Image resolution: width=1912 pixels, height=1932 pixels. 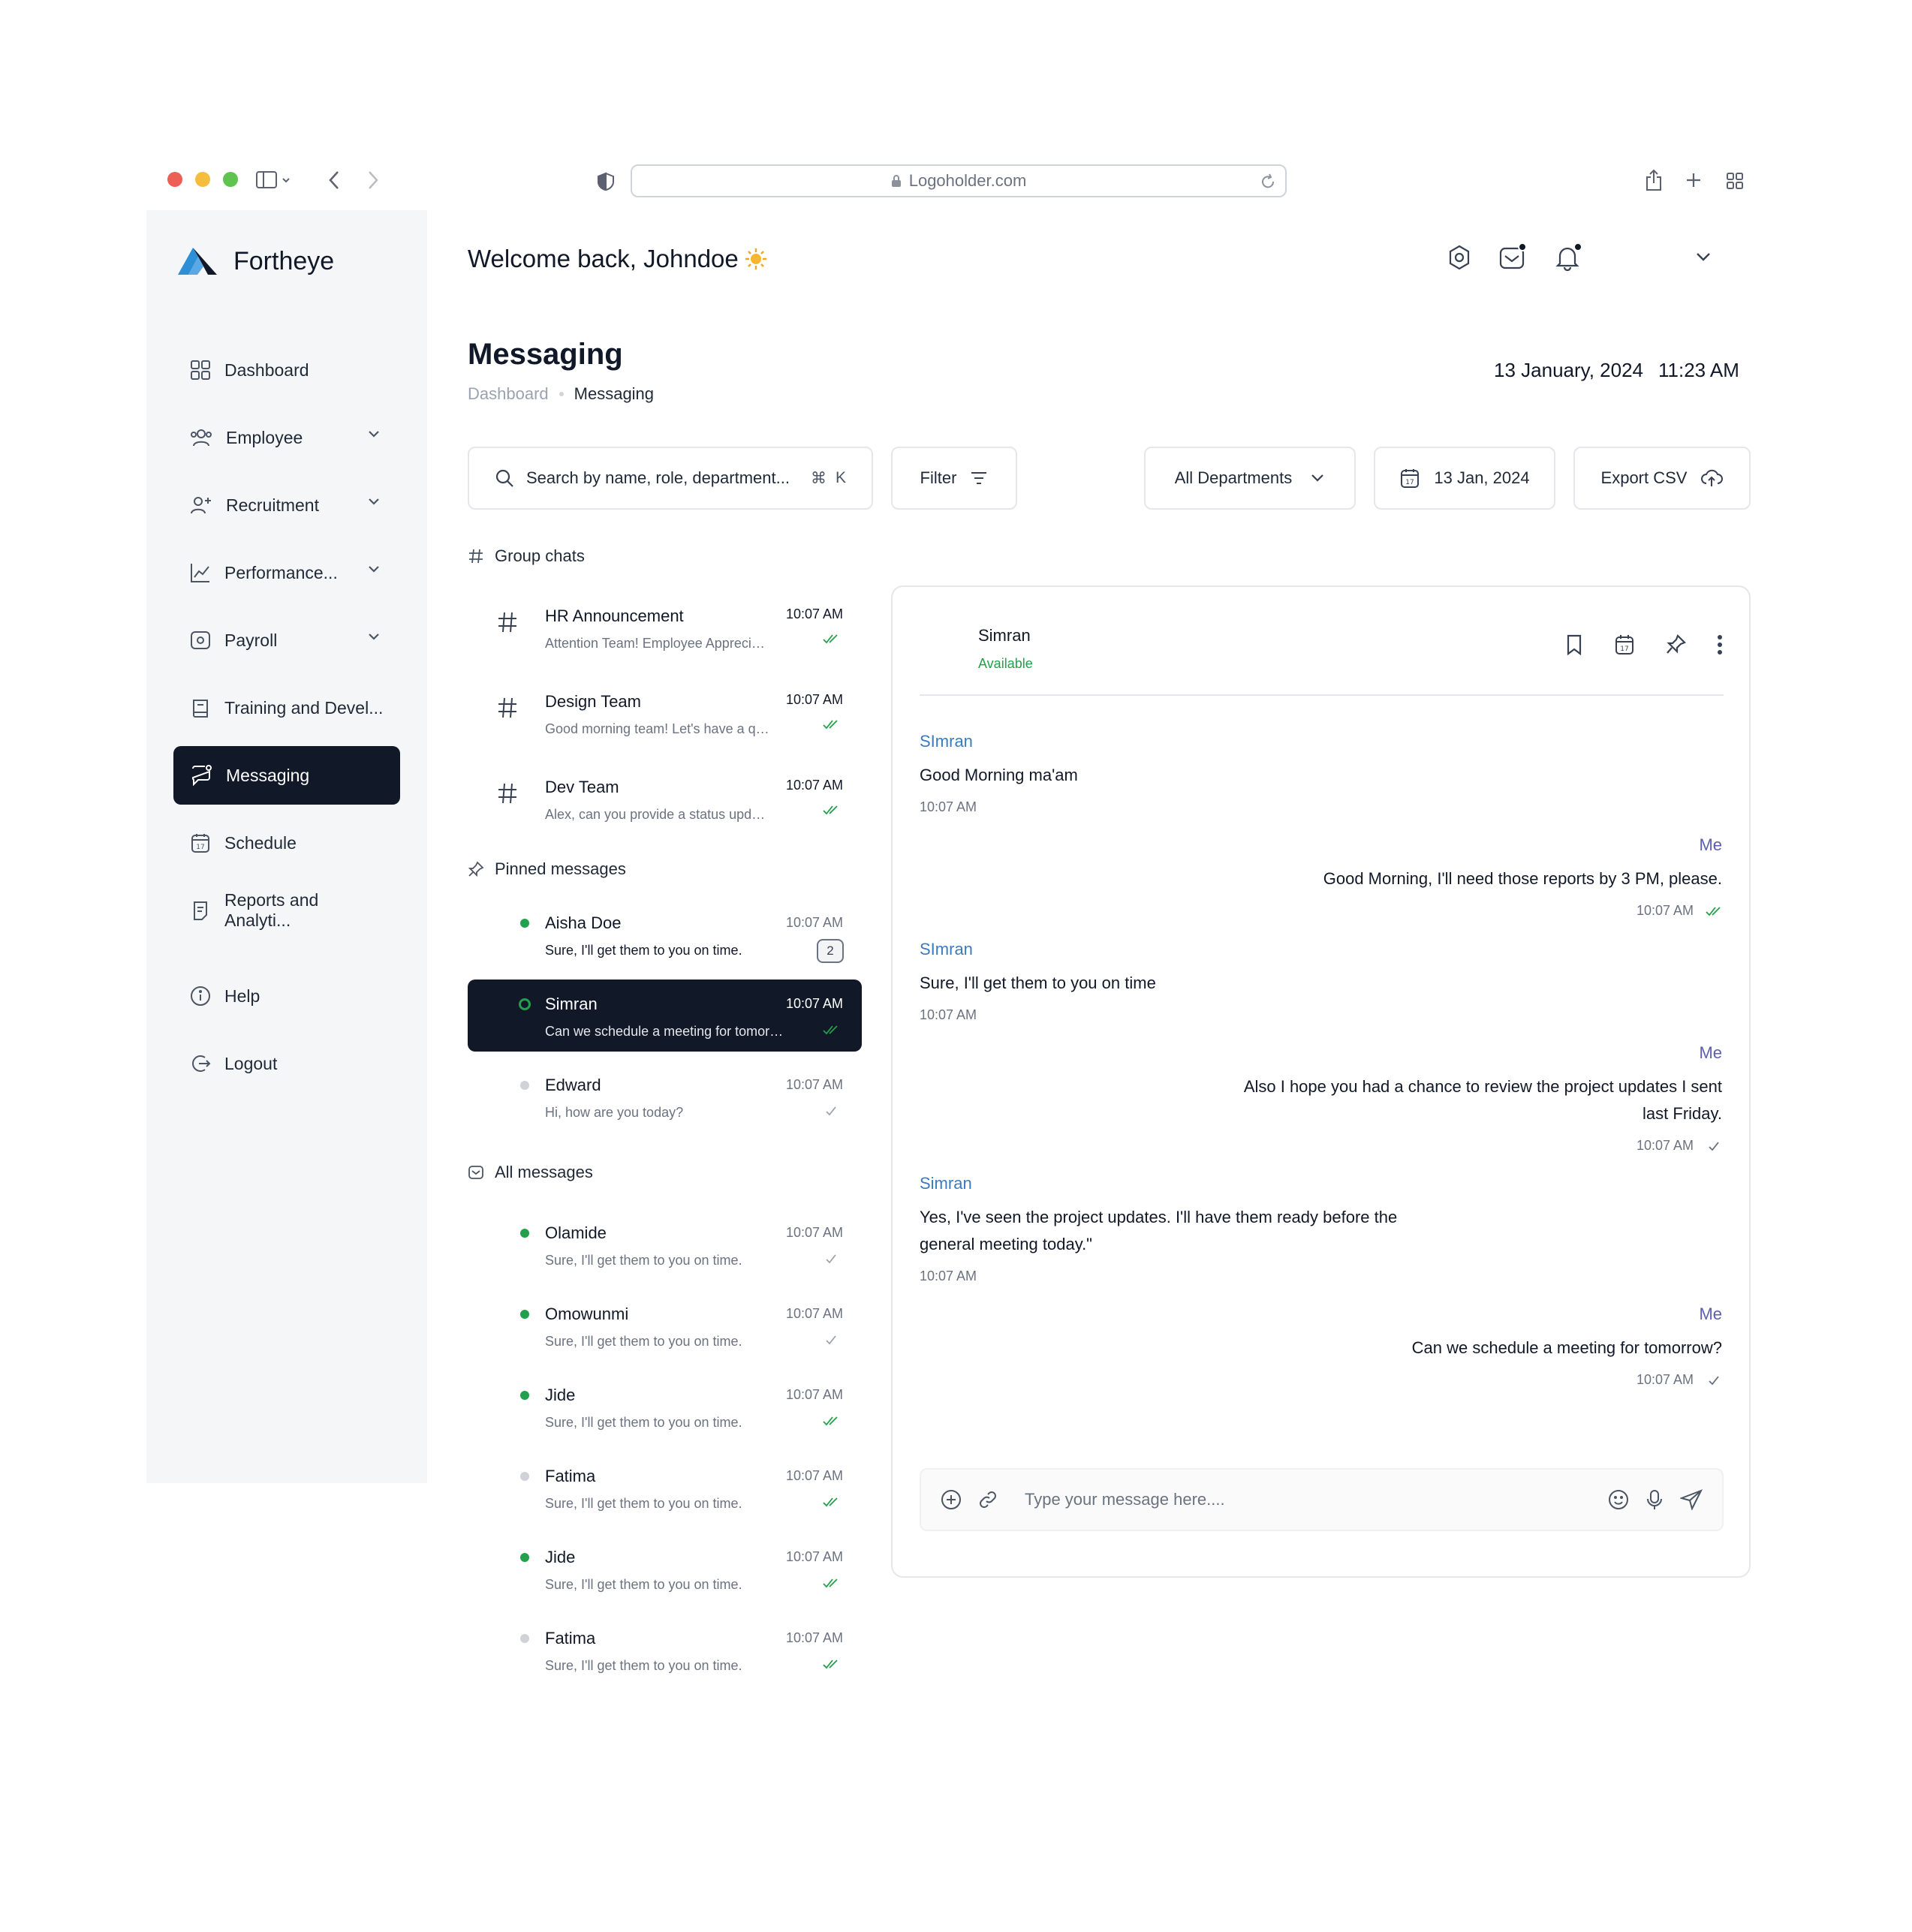 I want to click on minimize-window-button, so click(x=202, y=179).